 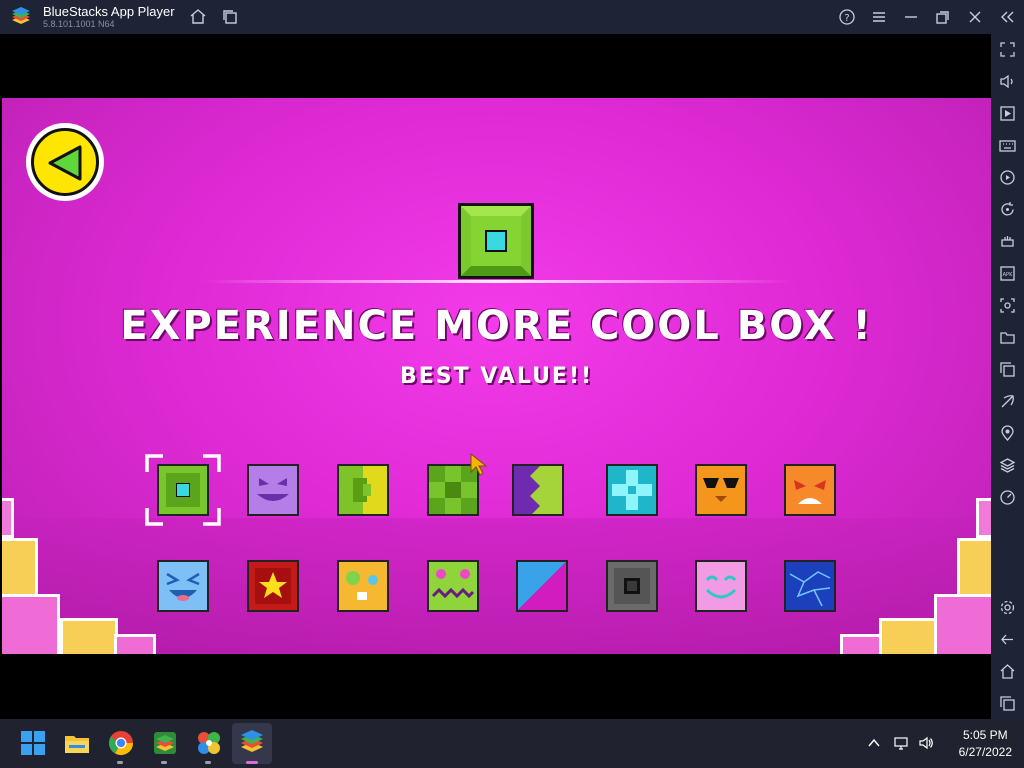 What do you see at coordinates (496, 241) in the screenshot?
I see `featured-cube-icon` at bounding box center [496, 241].